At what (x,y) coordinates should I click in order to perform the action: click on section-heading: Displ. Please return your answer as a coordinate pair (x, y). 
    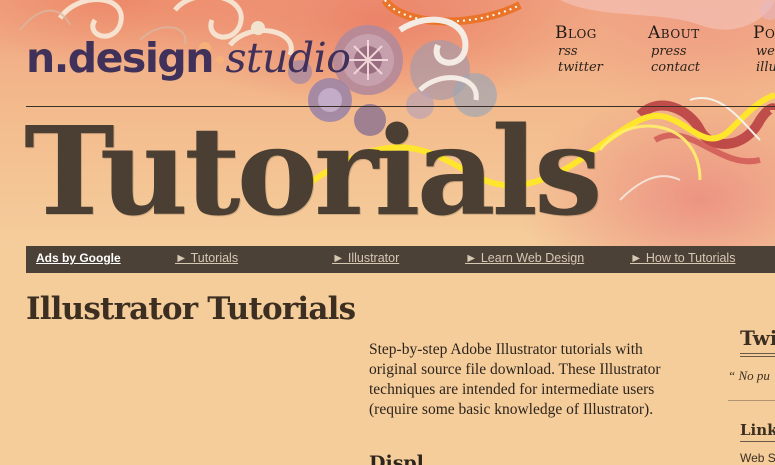
    Looking at the image, I should click on (396, 458).